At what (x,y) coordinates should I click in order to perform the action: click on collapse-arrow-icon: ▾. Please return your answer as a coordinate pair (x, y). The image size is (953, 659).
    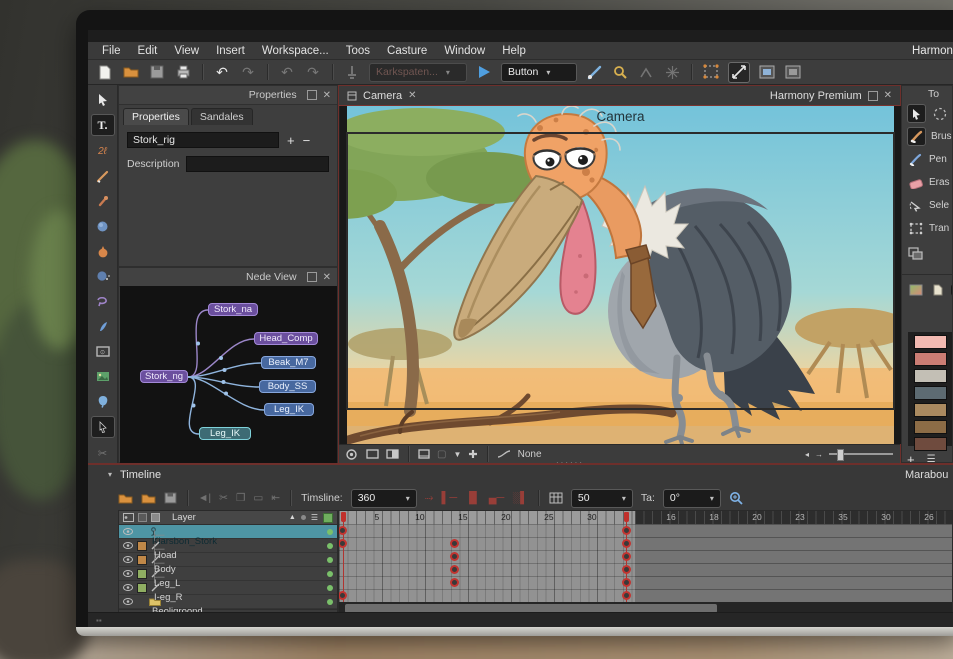
    Looking at the image, I should click on (110, 474).